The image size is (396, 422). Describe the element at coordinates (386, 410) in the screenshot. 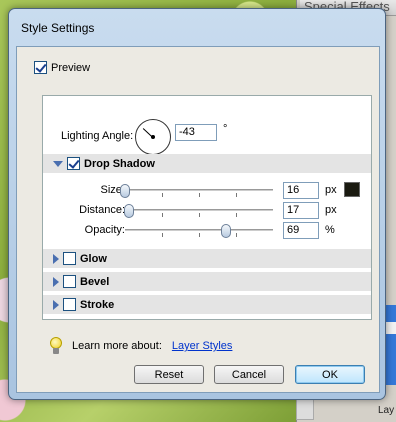

I see `panel-layer-label: Lay` at that location.